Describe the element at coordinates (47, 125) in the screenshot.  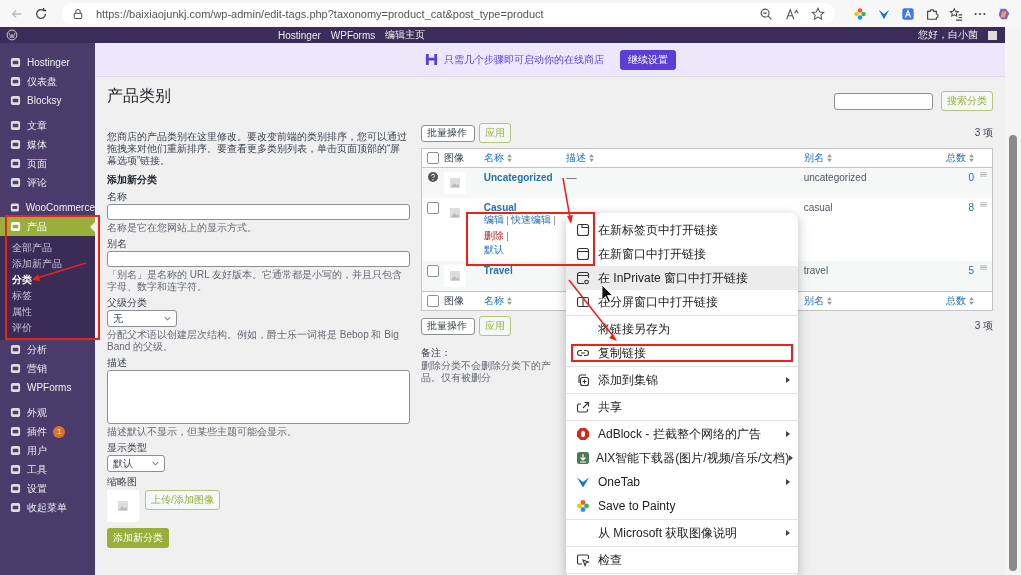
I see `sidebar-item: 文章` at that location.